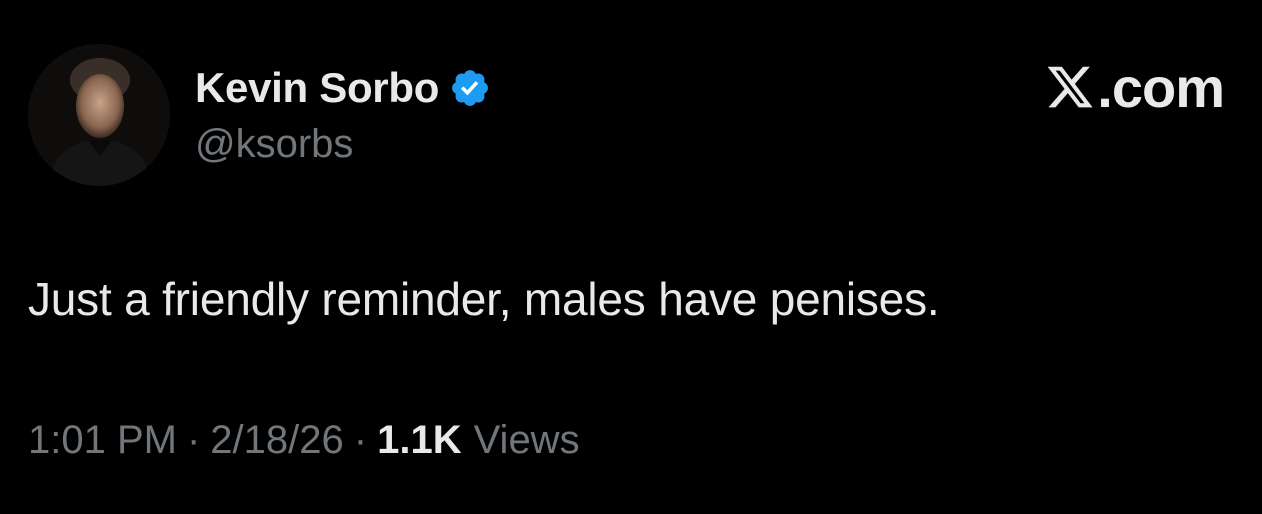 The image size is (1262, 514). I want to click on tweet-meta: 1:01 PM · 2/18/26 · 1.1K Views, so click(304, 440).